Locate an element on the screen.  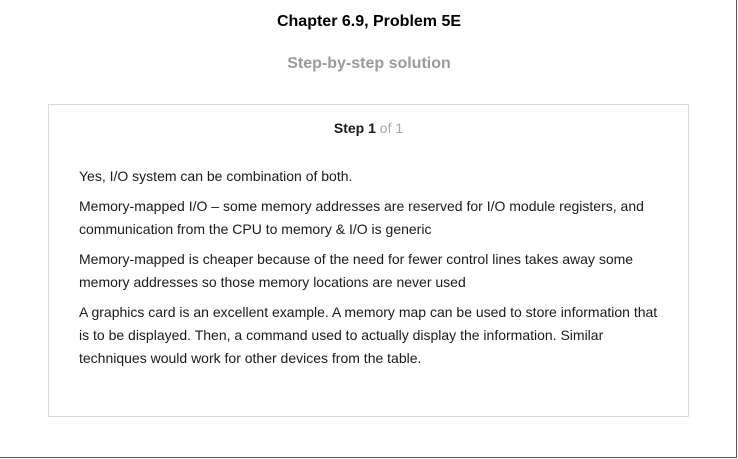
step-number: 1 is located at coordinates (372, 128).